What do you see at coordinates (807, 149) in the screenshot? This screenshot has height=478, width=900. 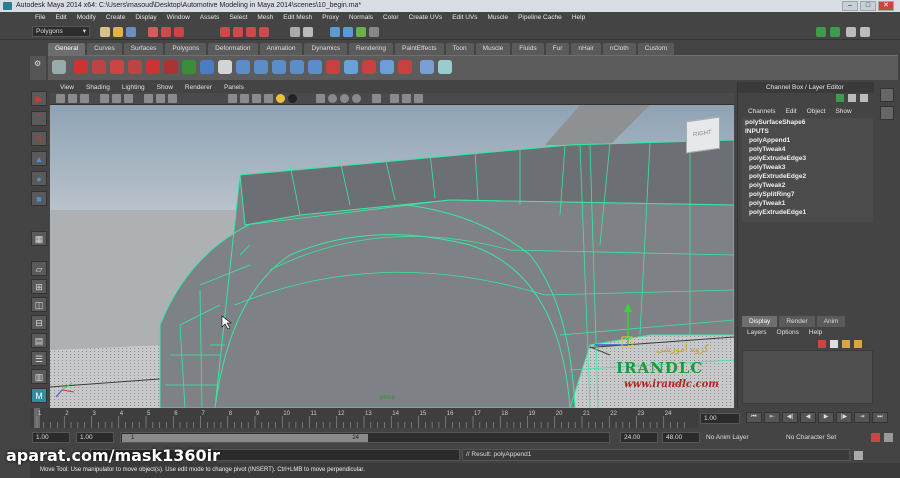 I see `input-node-item: polyTweak4` at bounding box center [807, 149].